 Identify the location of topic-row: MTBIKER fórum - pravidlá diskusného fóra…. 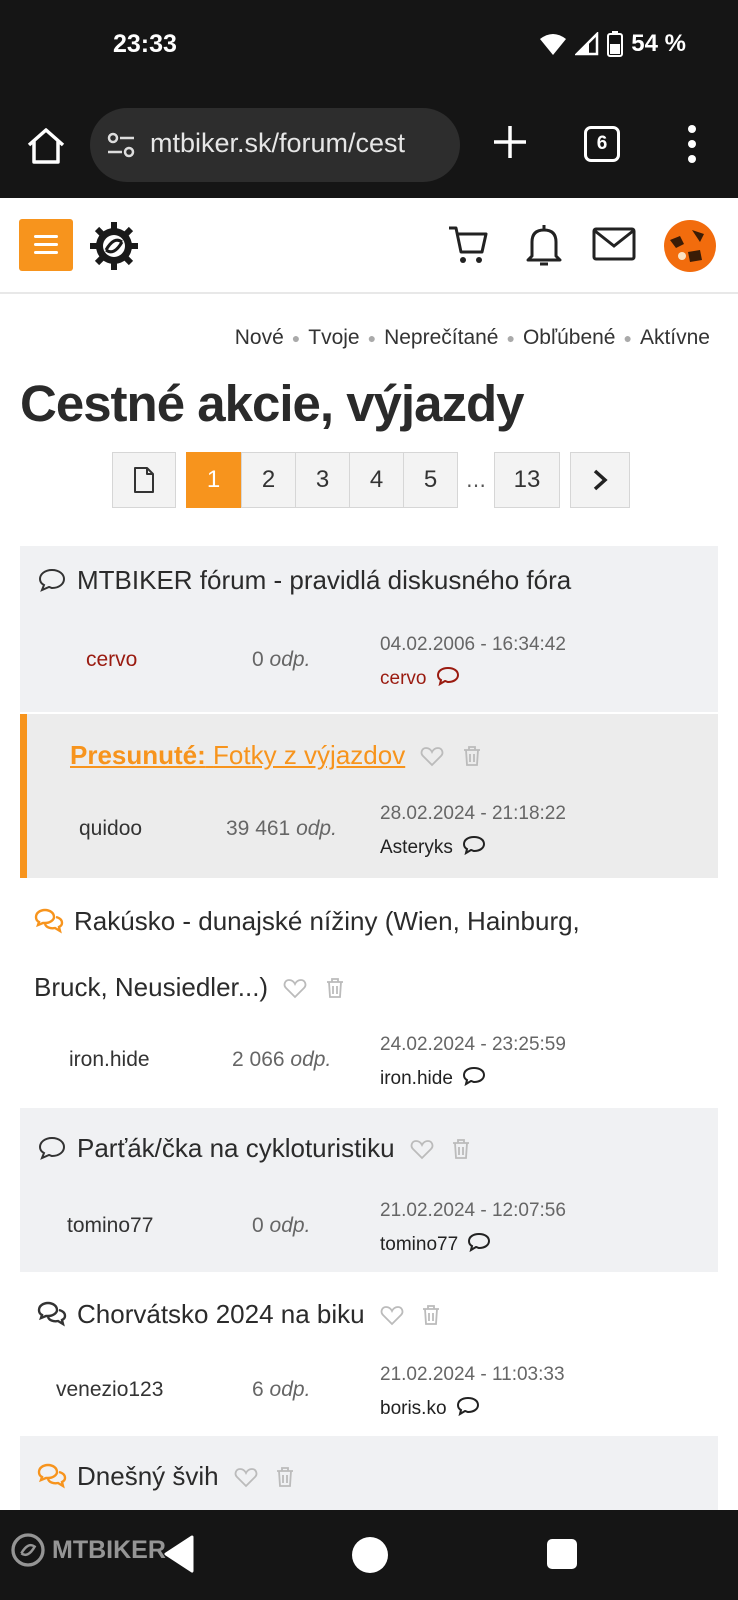
(369, 629).